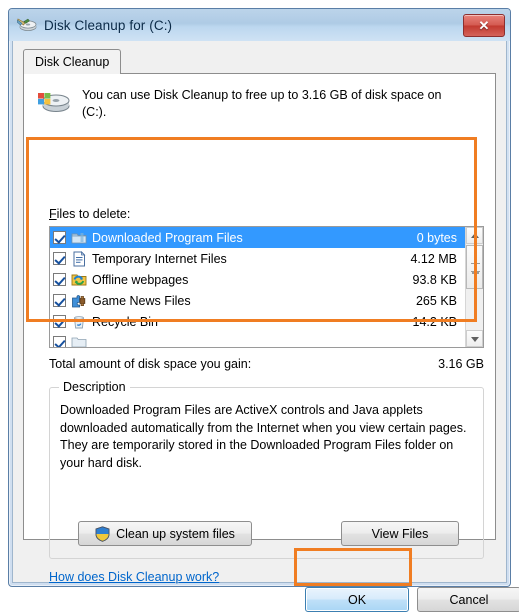  What do you see at coordinates (257, 237) in the screenshot?
I see `list-item: Downloaded Program Files 0 bytes` at bounding box center [257, 237].